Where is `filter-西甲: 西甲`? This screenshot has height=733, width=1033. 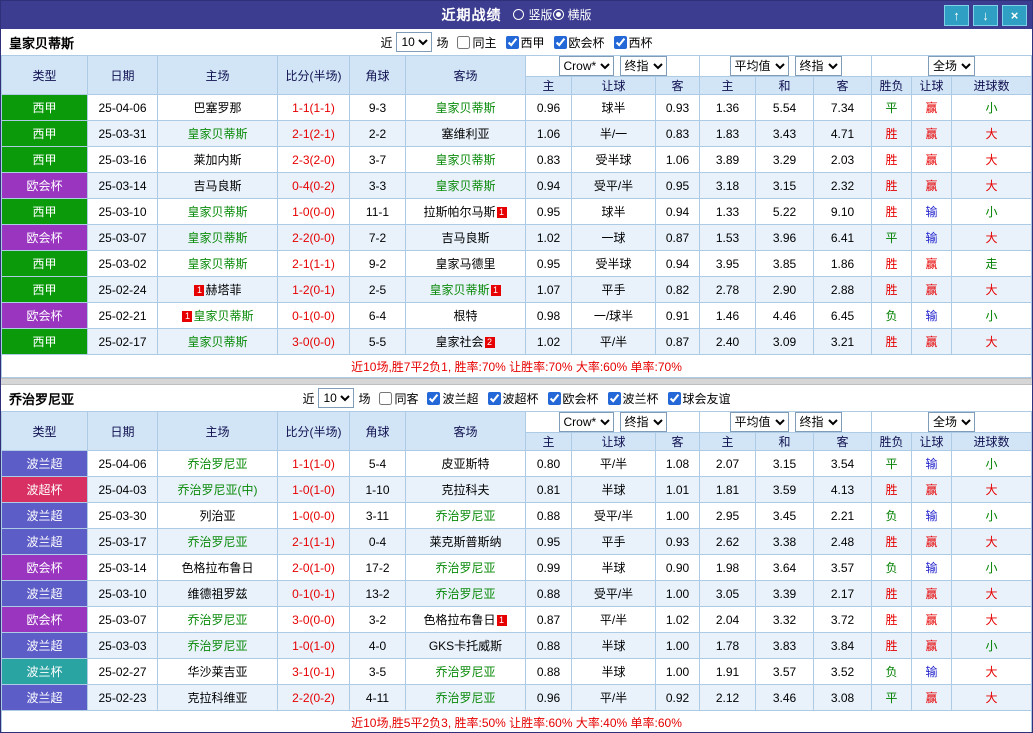
filter-西甲: 西甲 is located at coordinates (525, 42).